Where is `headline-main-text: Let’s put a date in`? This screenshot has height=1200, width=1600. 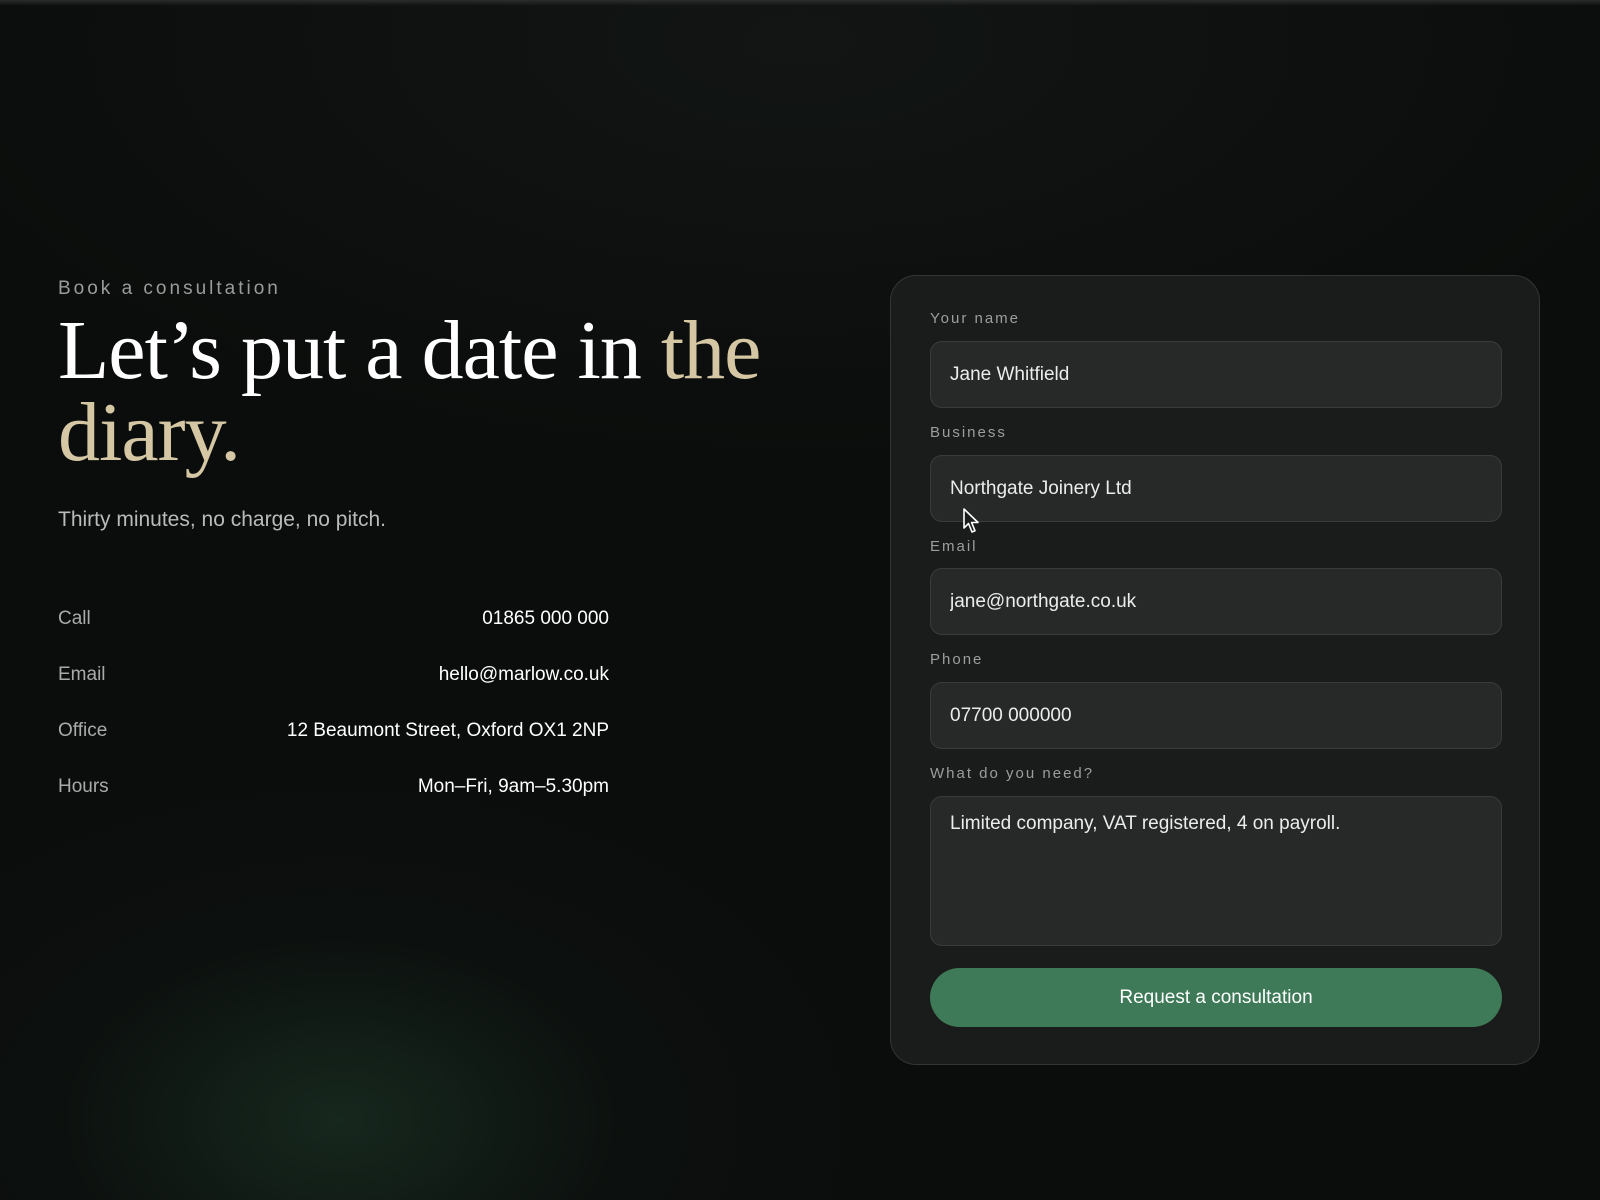 headline-main-text: Let’s put a date in is located at coordinates (359, 350).